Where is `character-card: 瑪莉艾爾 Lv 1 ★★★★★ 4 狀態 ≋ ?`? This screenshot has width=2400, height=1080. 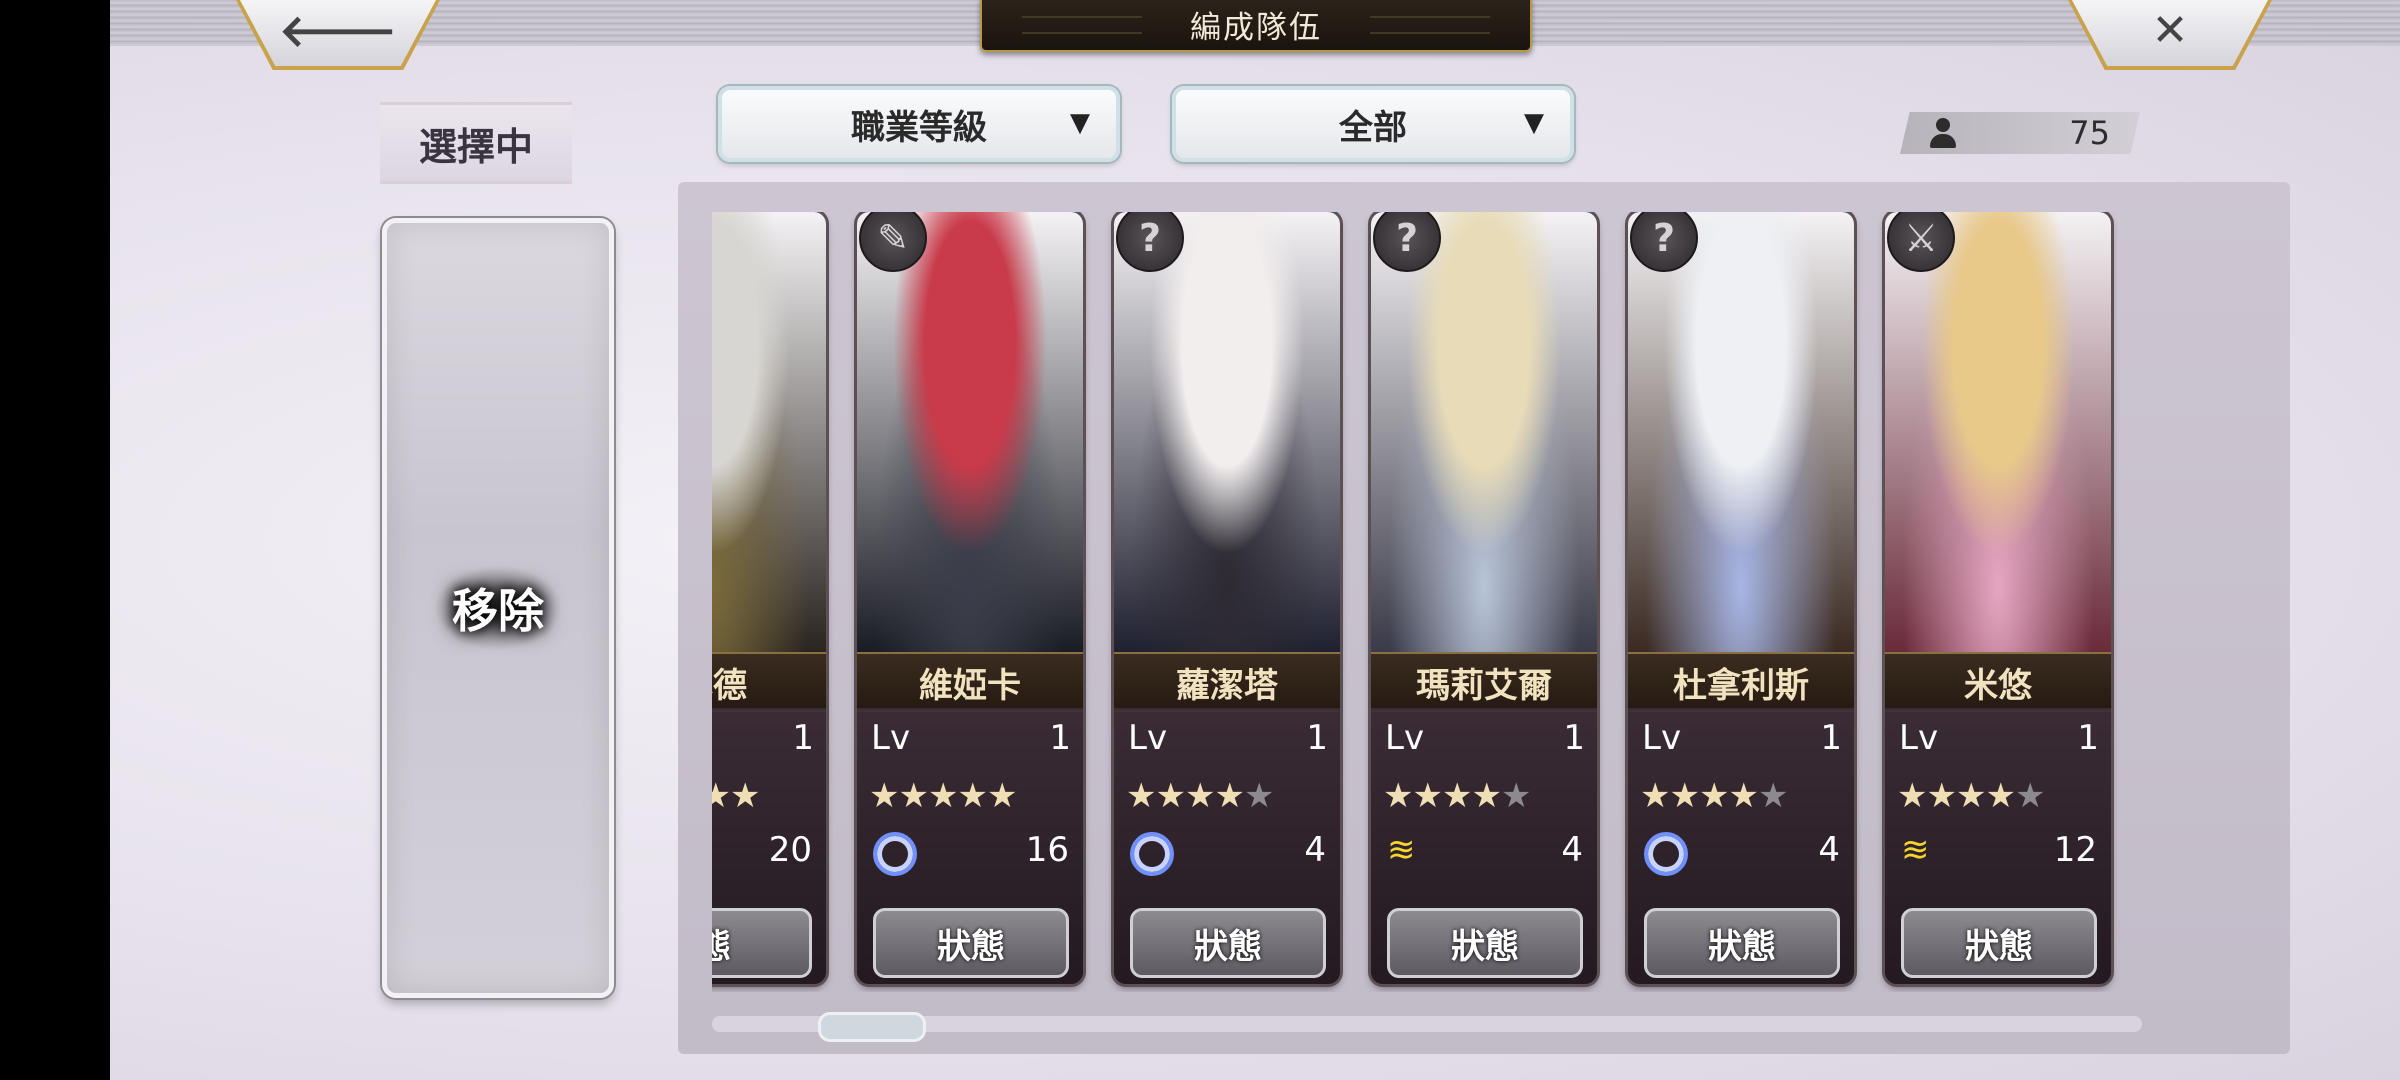 character-card: 瑪莉艾爾 Lv 1 ★★★★★ 4 狀態 ≋ ? is located at coordinates (1484, 598).